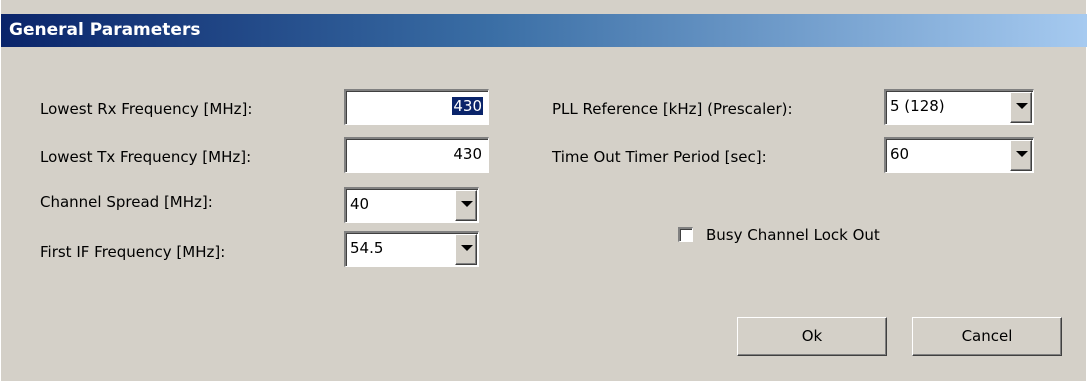  What do you see at coordinates (416, 107) in the screenshot?
I see `lowest-rx-input: 430` at bounding box center [416, 107].